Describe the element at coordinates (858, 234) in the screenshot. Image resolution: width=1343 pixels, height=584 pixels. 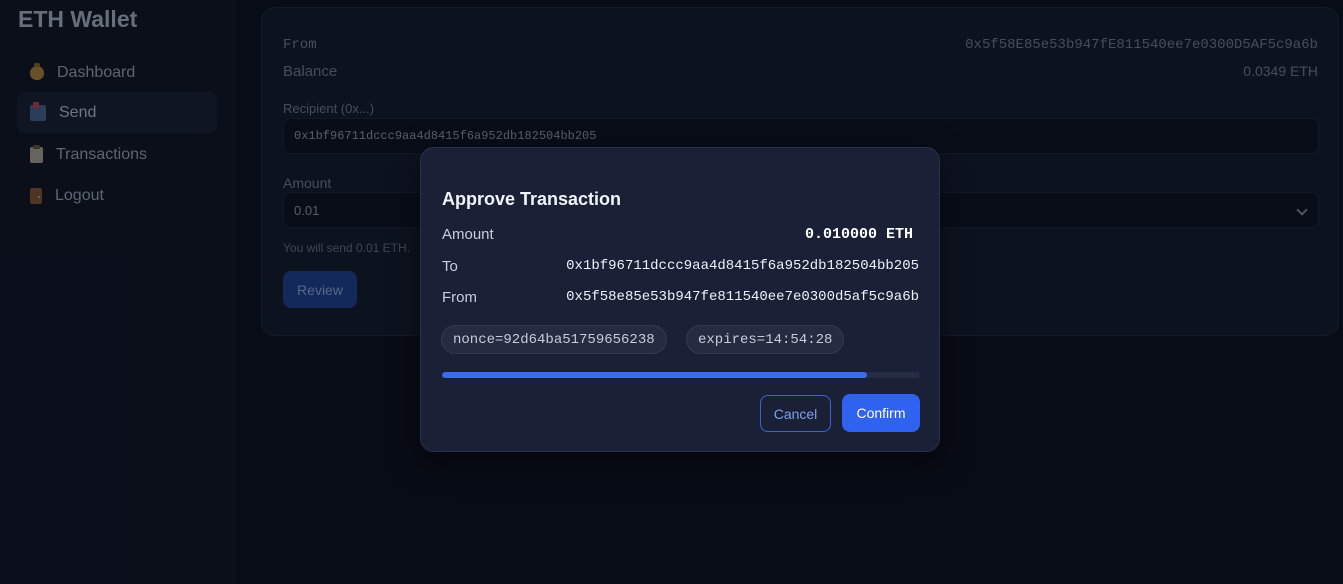
I see `modal-amount-value: 0.010000 ETH` at that location.